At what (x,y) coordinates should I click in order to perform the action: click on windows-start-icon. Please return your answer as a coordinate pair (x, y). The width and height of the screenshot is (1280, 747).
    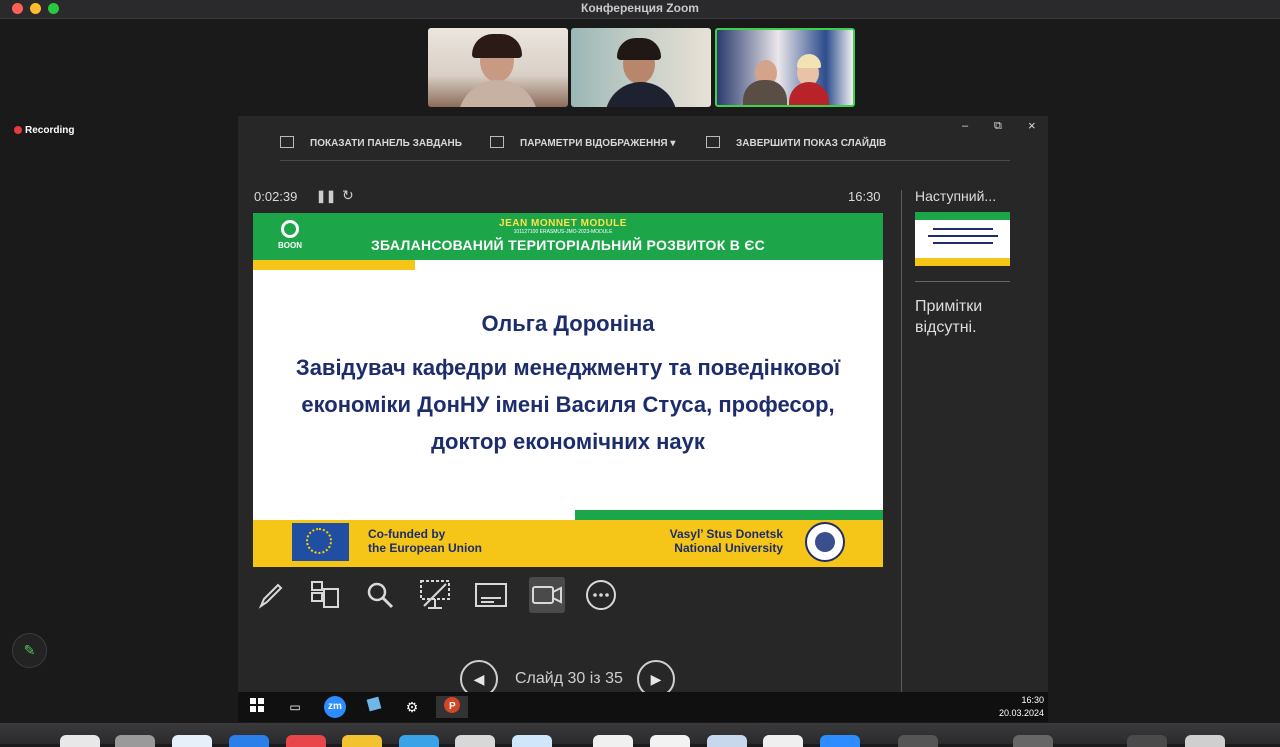
    Looking at the image, I should click on (257, 707).